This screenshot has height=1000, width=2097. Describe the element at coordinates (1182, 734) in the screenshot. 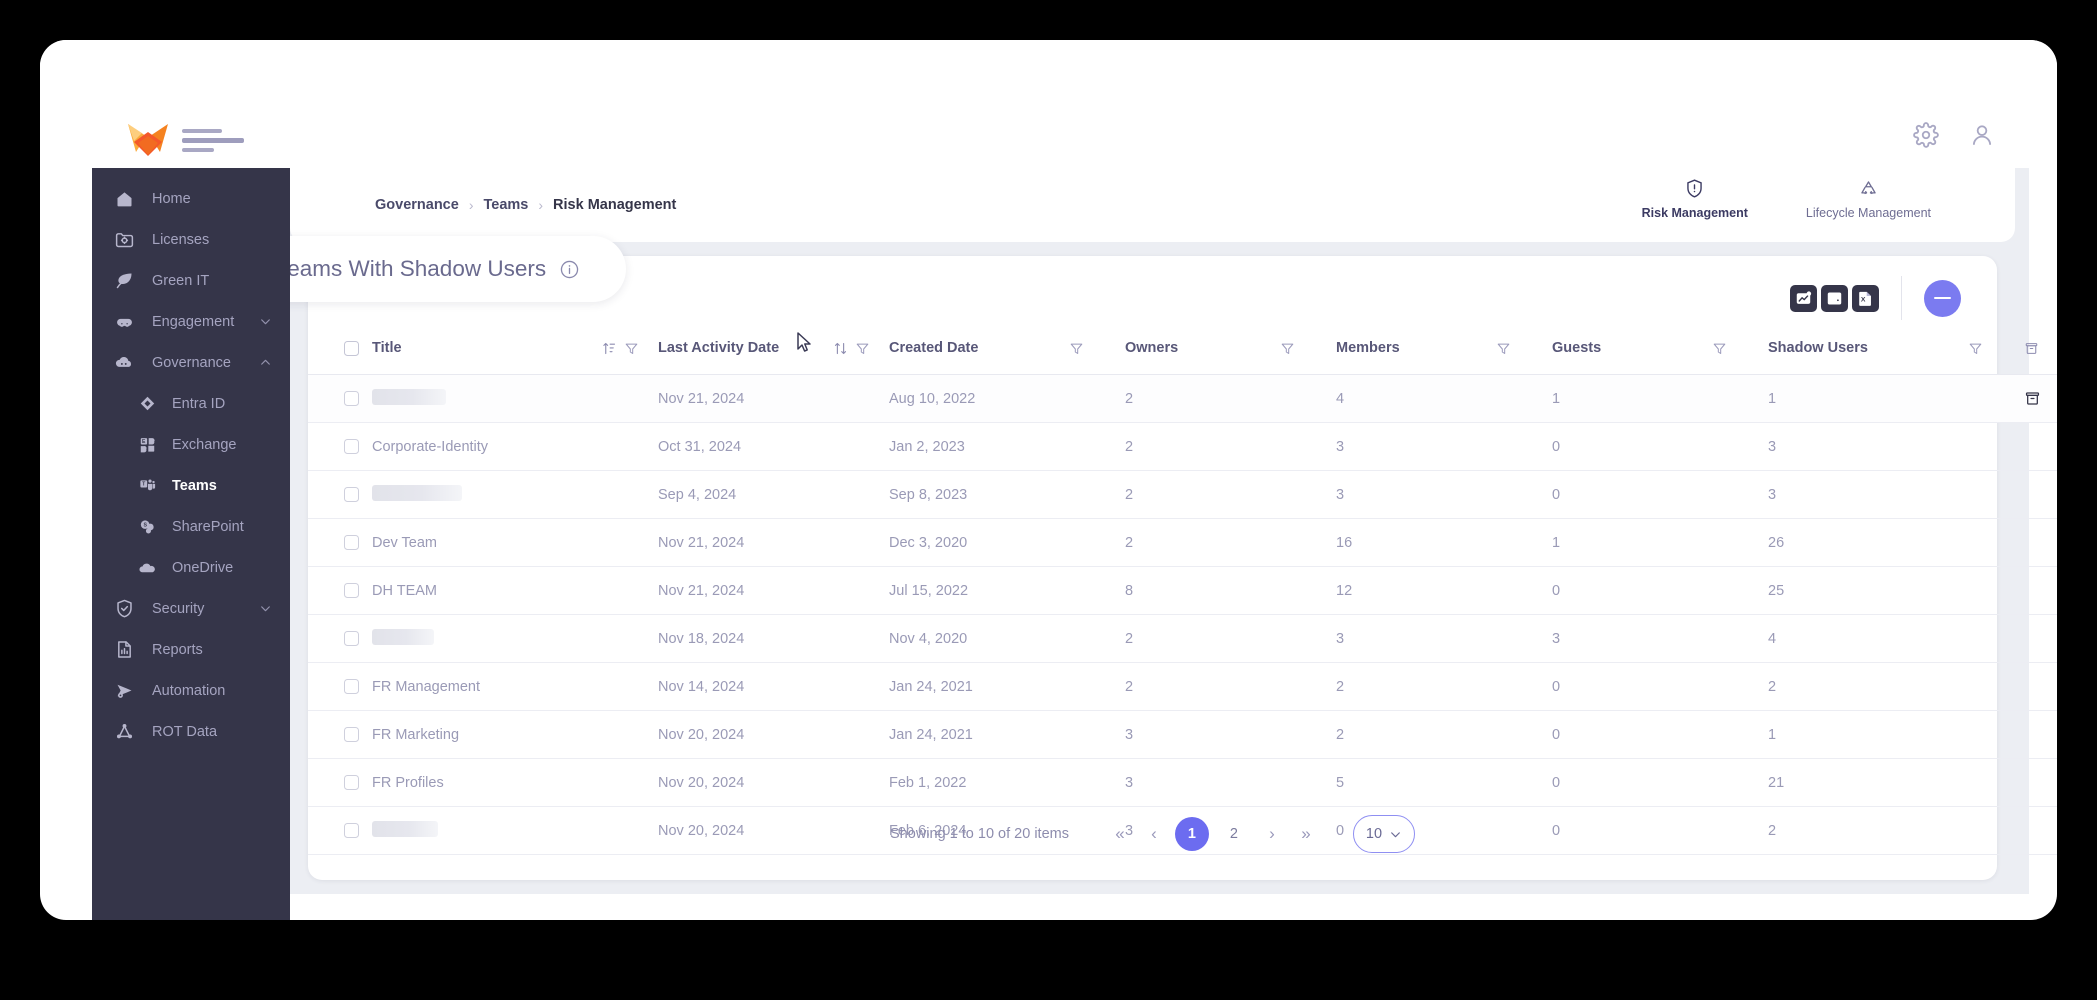

I see `table-row: FR Marketing Nov 20, 2024 Jan 24, 2021 3 2 0 1` at that location.